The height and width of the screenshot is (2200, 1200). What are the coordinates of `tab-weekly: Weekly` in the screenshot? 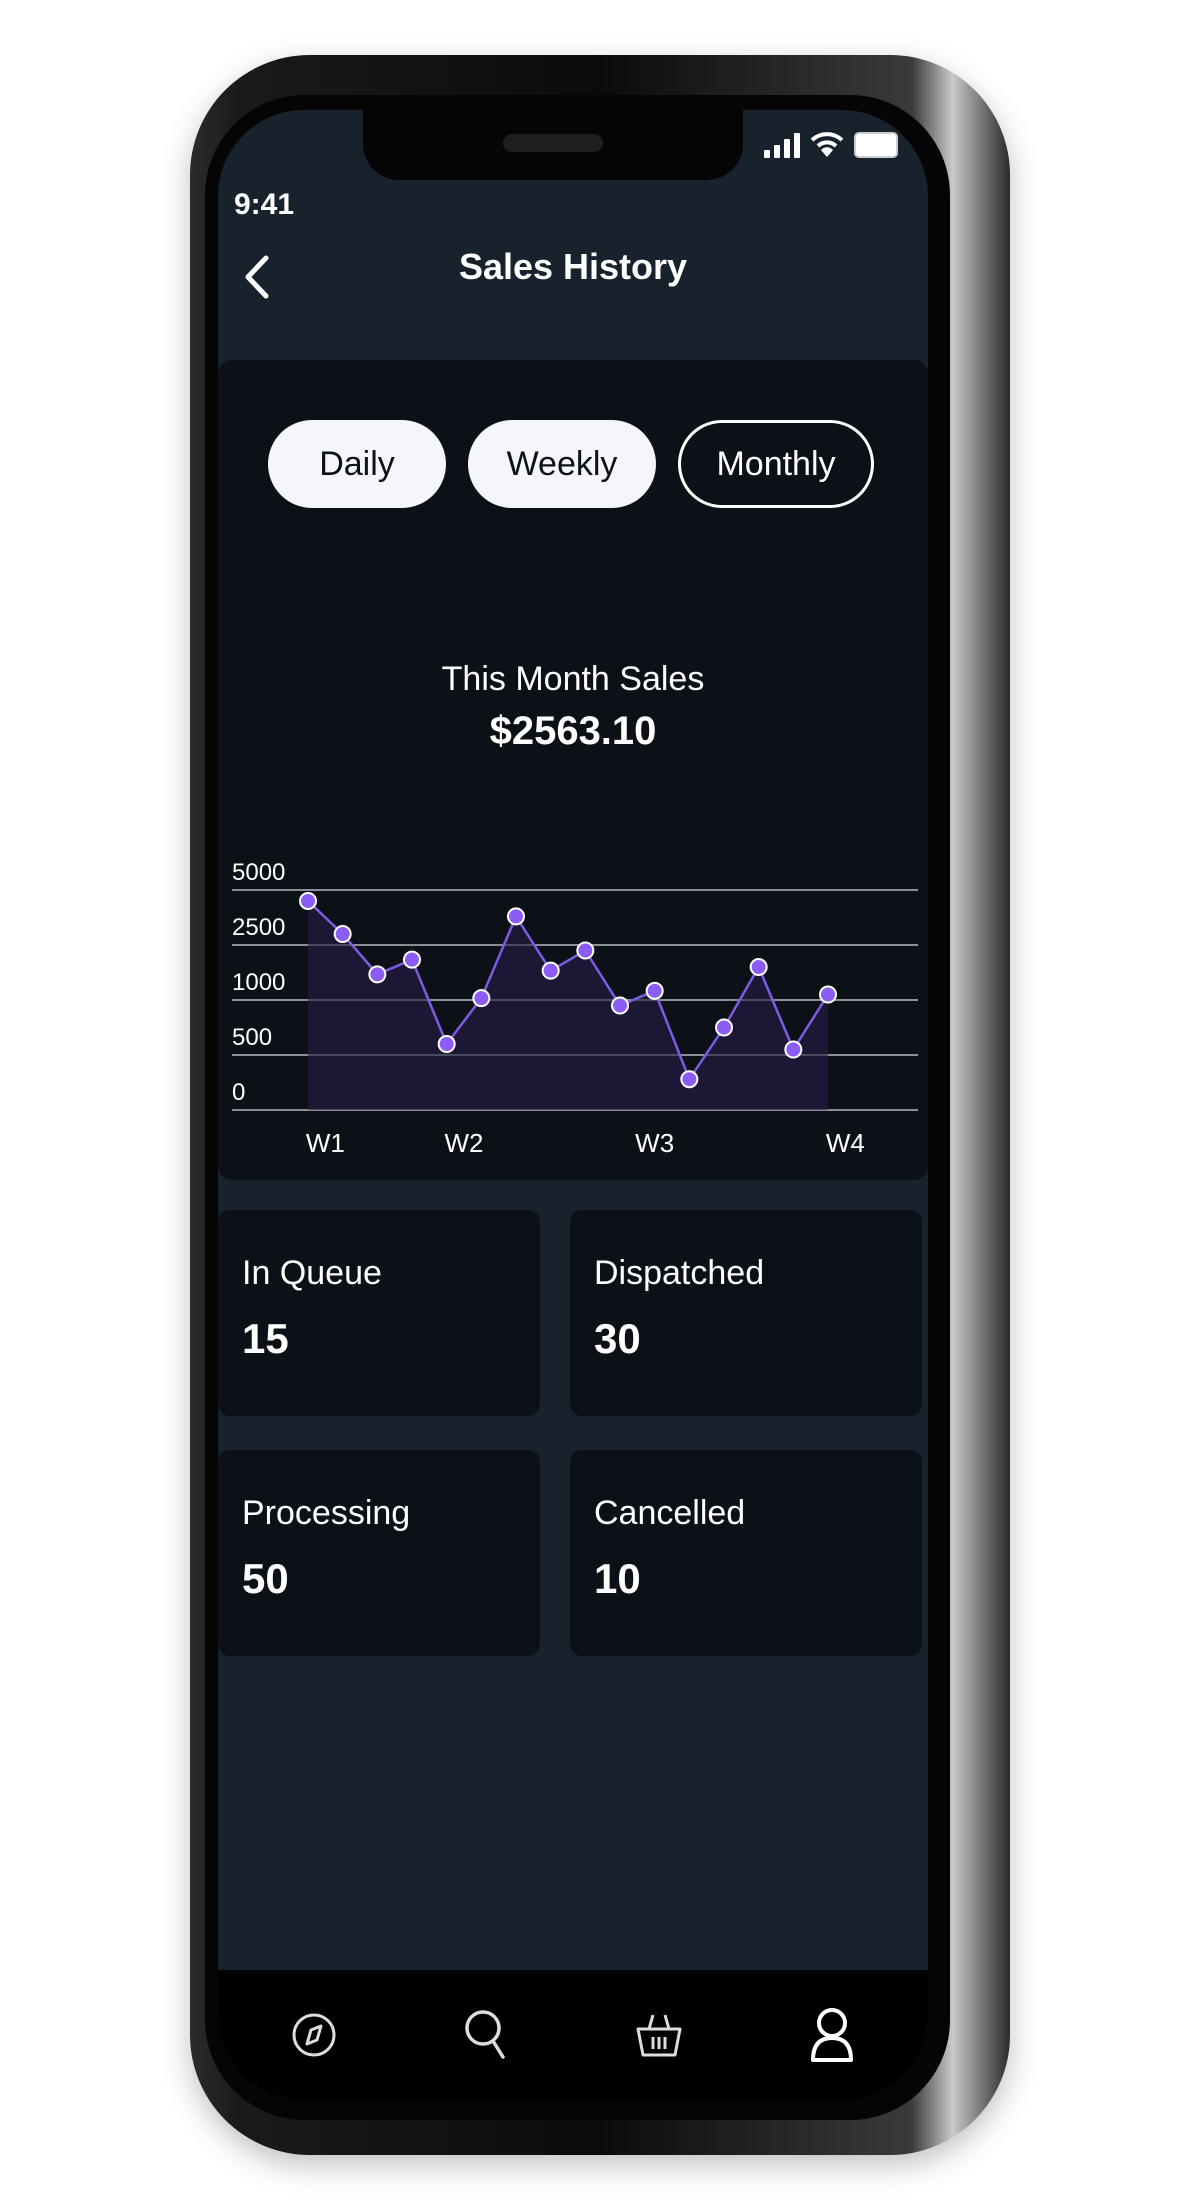 It's located at (562, 464).